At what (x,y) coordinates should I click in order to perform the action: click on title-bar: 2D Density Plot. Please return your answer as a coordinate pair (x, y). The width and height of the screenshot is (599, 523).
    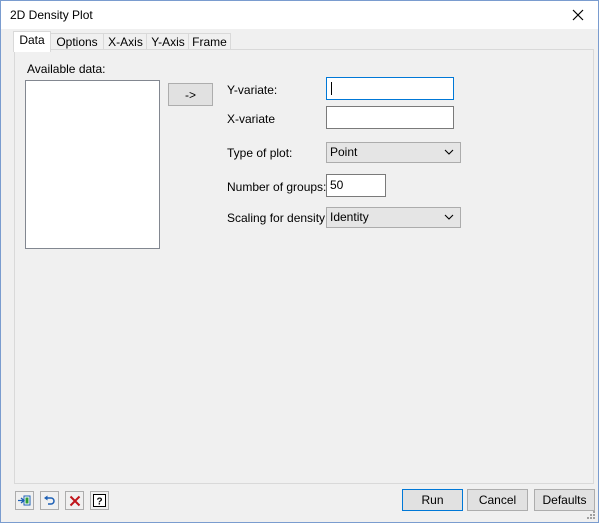
    Looking at the image, I should click on (299, 15).